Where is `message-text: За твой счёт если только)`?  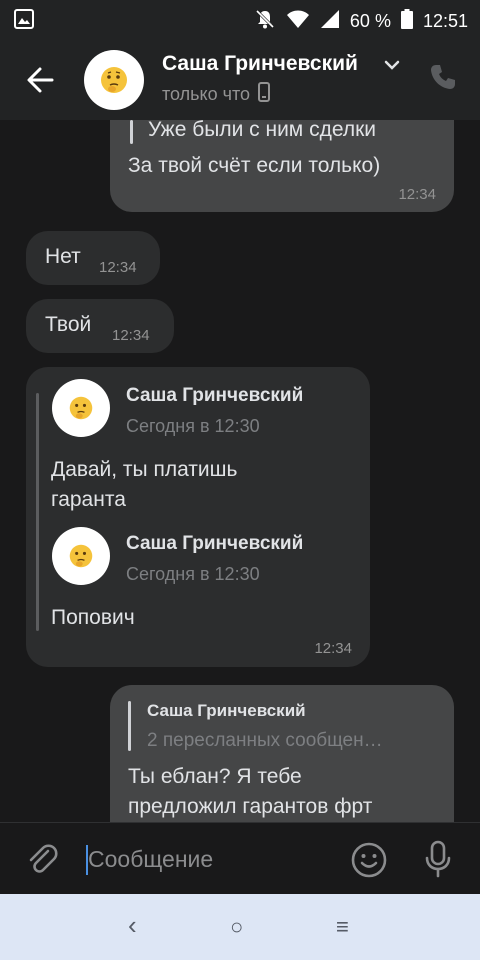 message-text: За твой счёт если только) is located at coordinates (254, 165).